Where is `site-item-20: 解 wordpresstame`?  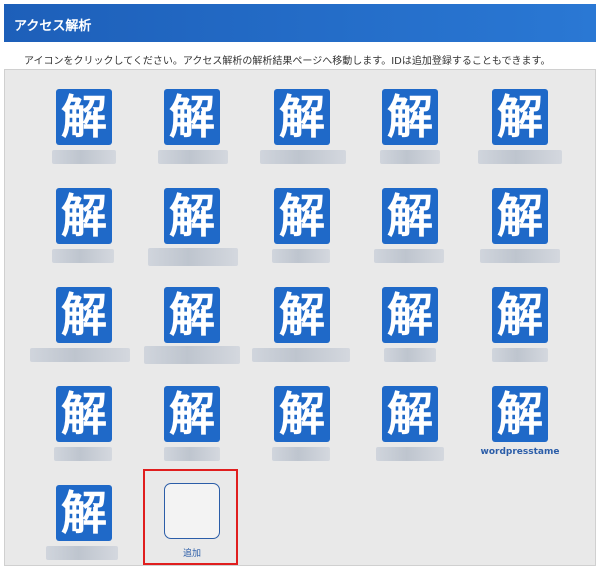 site-item-20: 解 wordpresstame is located at coordinates (520, 431).